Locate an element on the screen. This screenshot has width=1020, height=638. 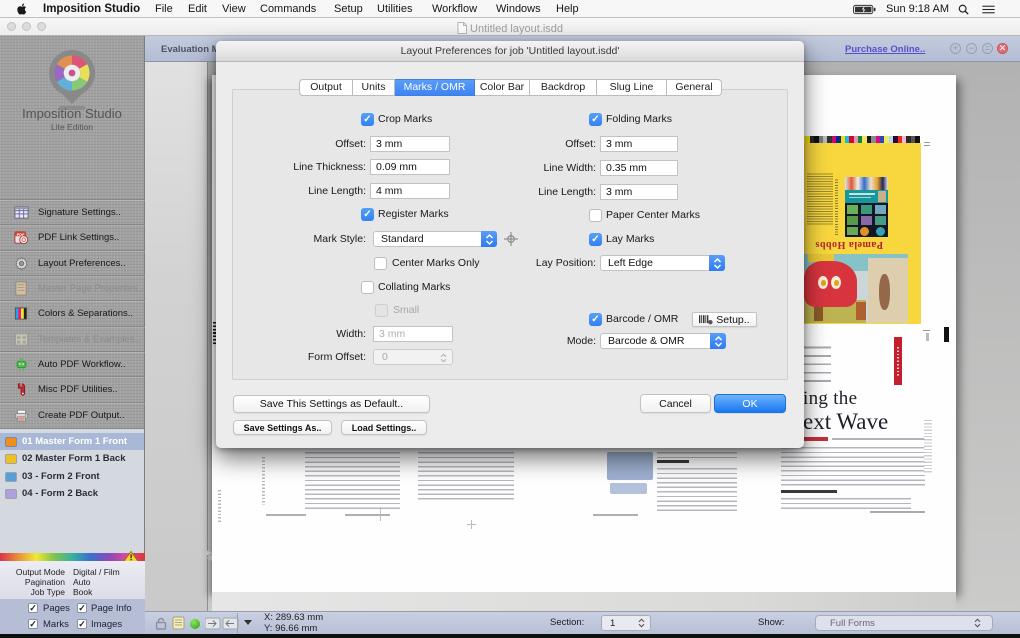
svg-text: PDF is located at coordinates (21, 234).